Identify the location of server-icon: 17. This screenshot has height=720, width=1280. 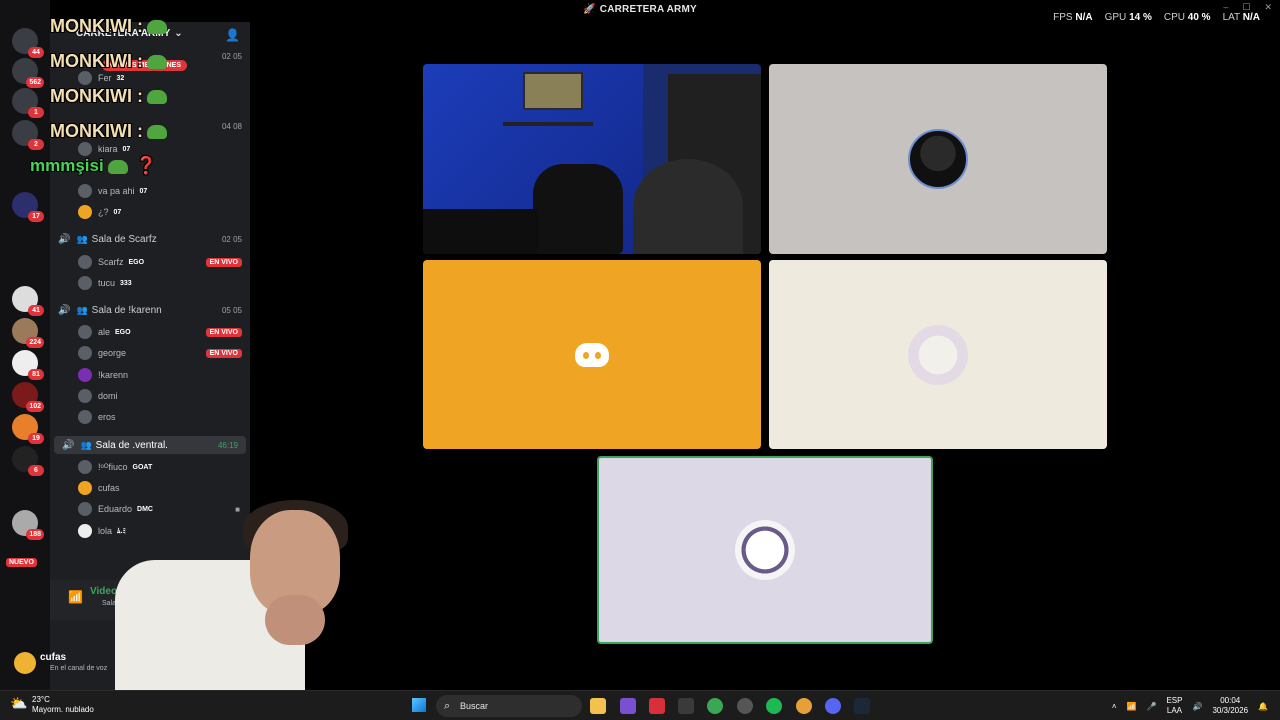
(28, 207).